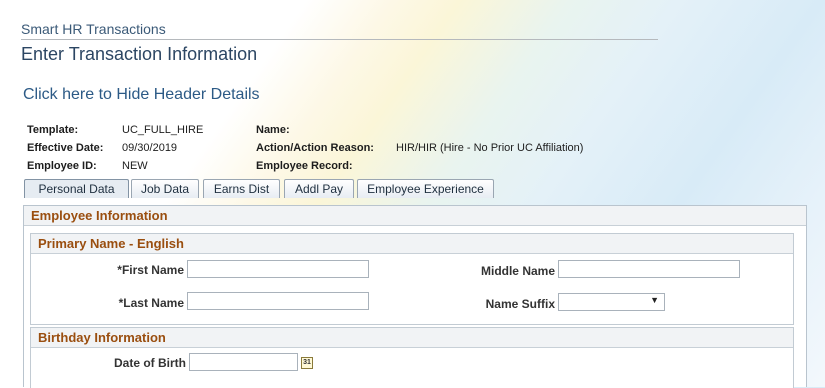 The width and height of the screenshot is (825, 388). Describe the element at coordinates (520, 304) in the screenshot. I see `name-suffix-label: Name Suffix` at that location.